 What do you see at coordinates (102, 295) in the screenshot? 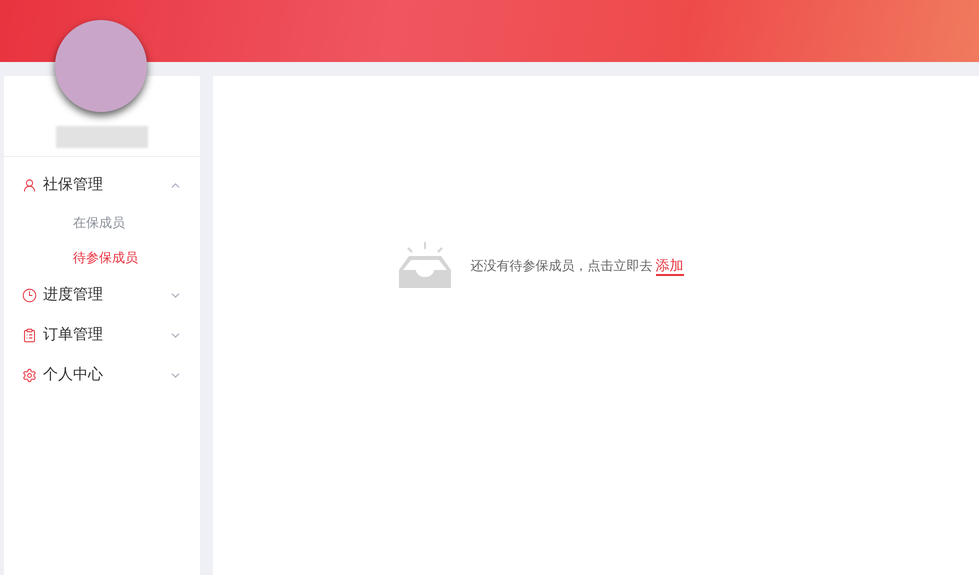
I see `menu-item: 进度管理` at bounding box center [102, 295].